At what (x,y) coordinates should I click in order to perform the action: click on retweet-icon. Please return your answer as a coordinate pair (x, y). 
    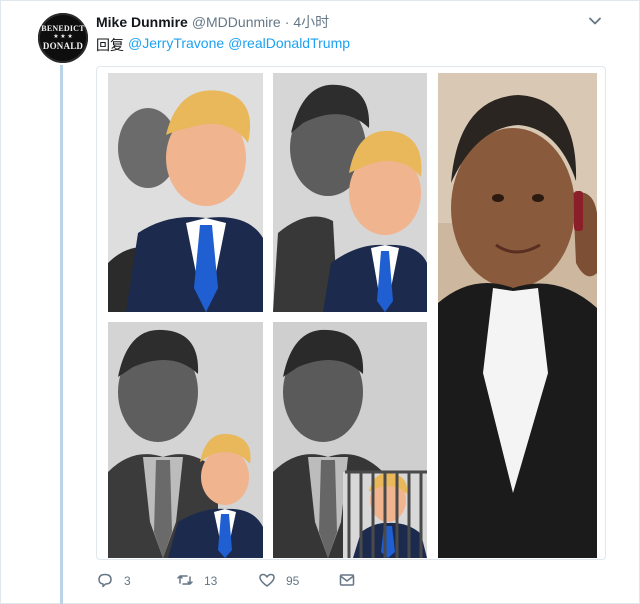
    Looking at the image, I should click on (185, 581).